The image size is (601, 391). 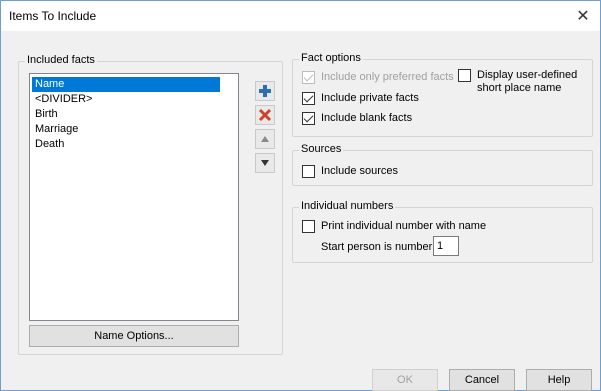 What do you see at coordinates (321, 149) in the screenshot?
I see `sources-label: Sources` at bounding box center [321, 149].